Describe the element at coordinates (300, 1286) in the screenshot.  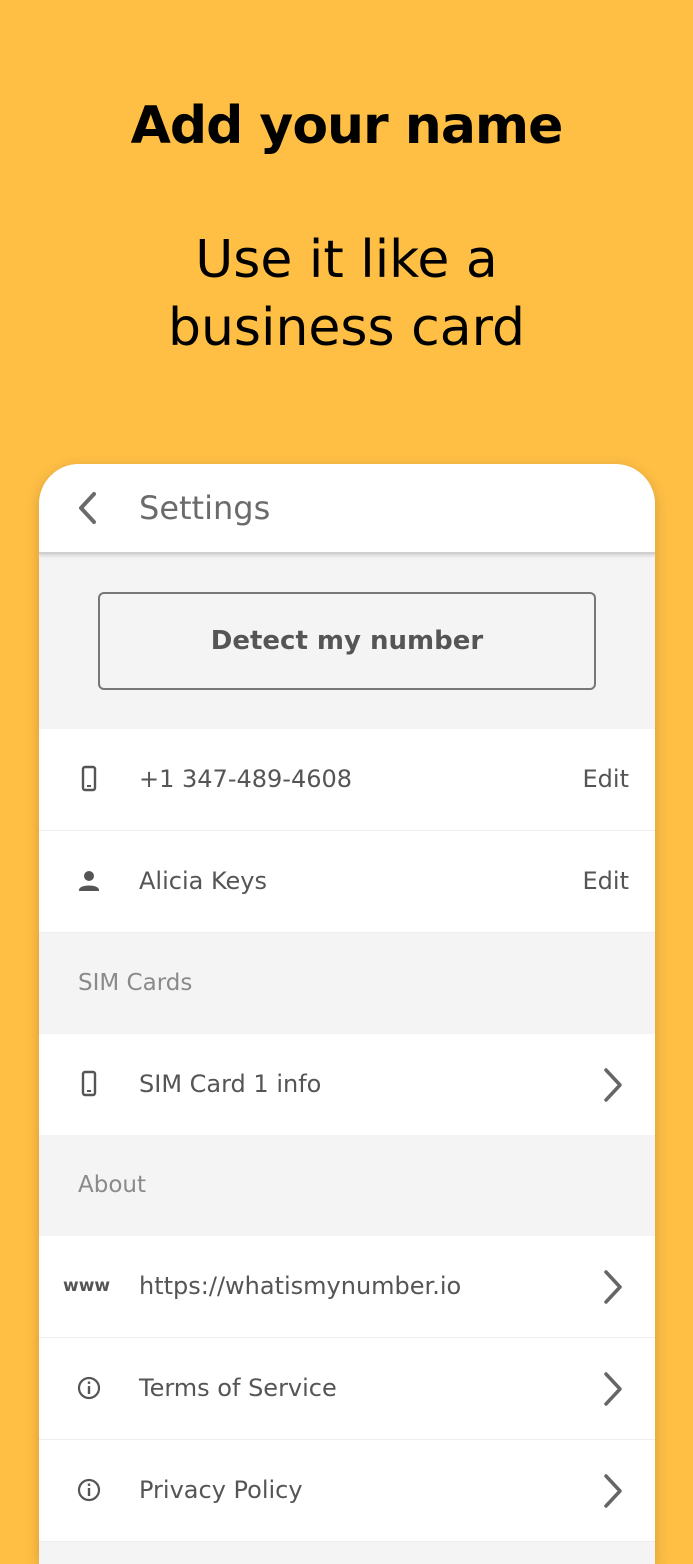
I see `website-label: https://whatismynumber.io` at that location.